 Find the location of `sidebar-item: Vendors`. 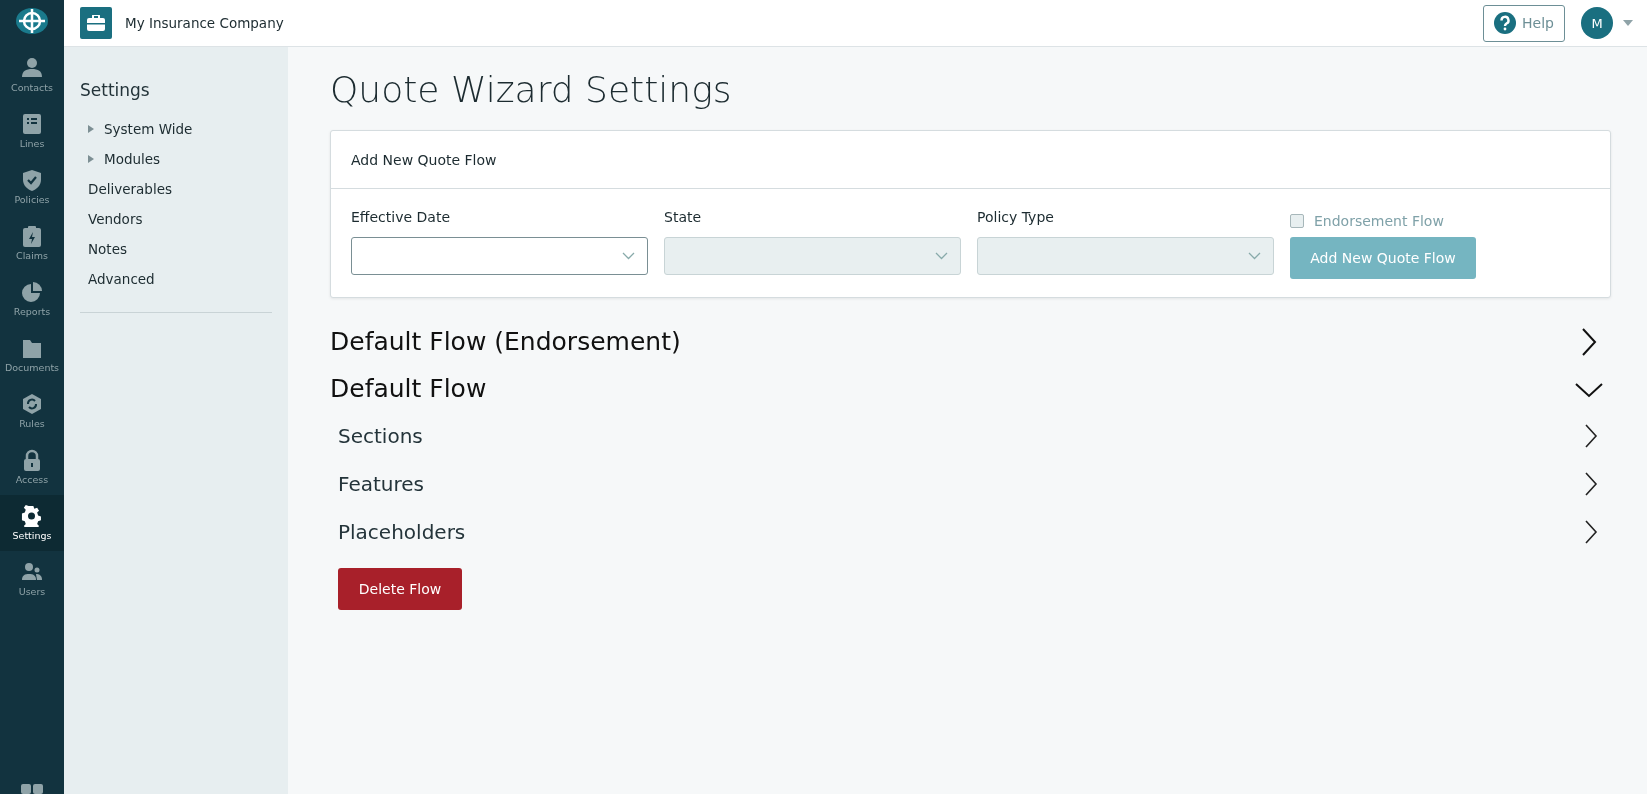

sidebar-item: Vendors is located at coordinates (115, 219).